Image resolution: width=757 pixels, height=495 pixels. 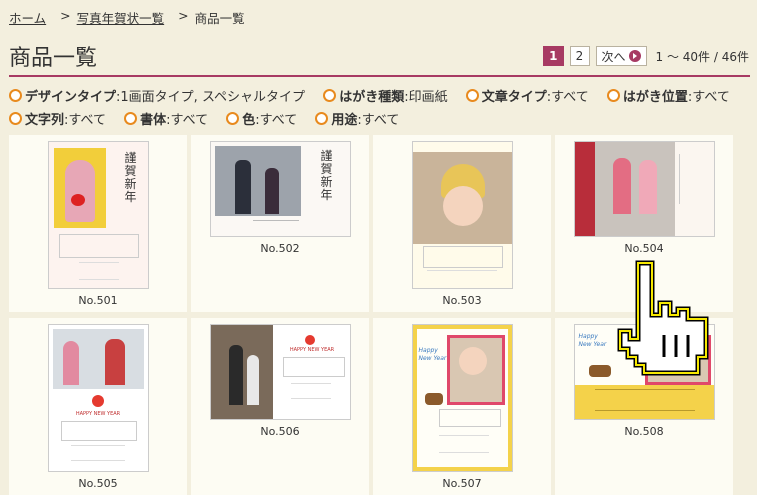 What do you see at coordinates (385, 97) in the screenshot?
I see `filter-card-type: はがき種類:印画紙` at bounding box center [385, 97].